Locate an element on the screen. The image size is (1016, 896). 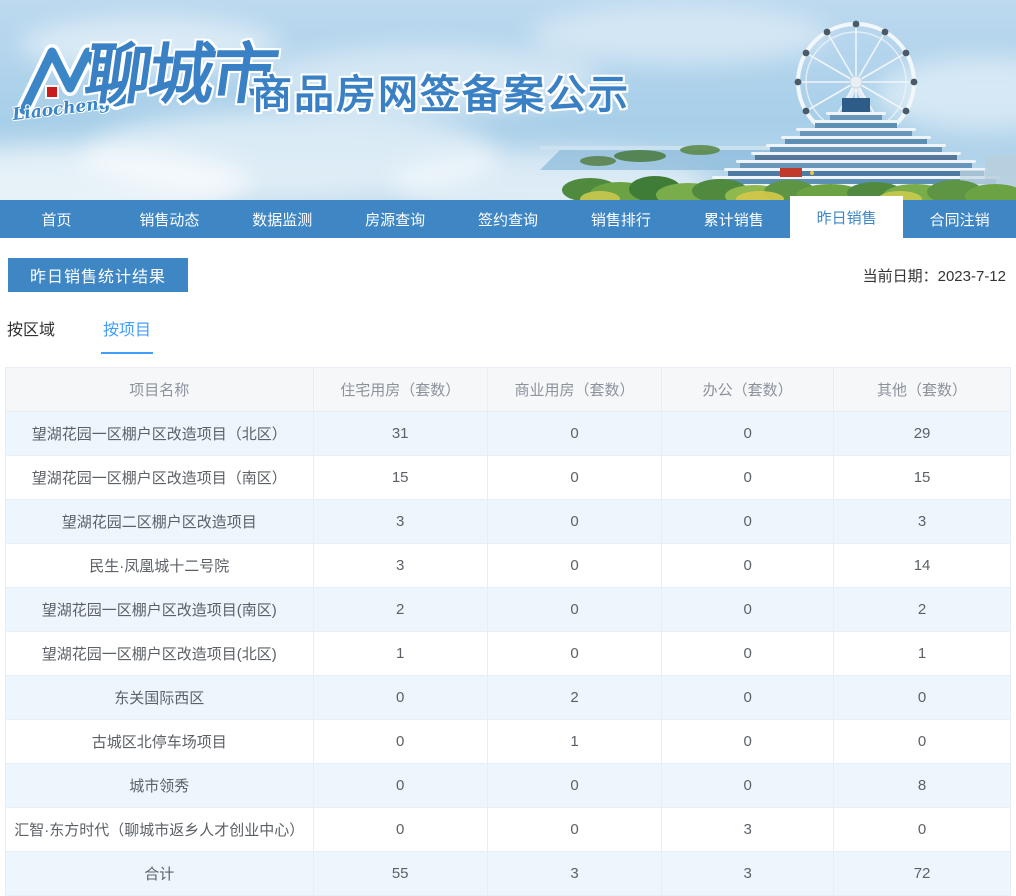
cell-other-units: 15 is located at coordinates (922, 477).